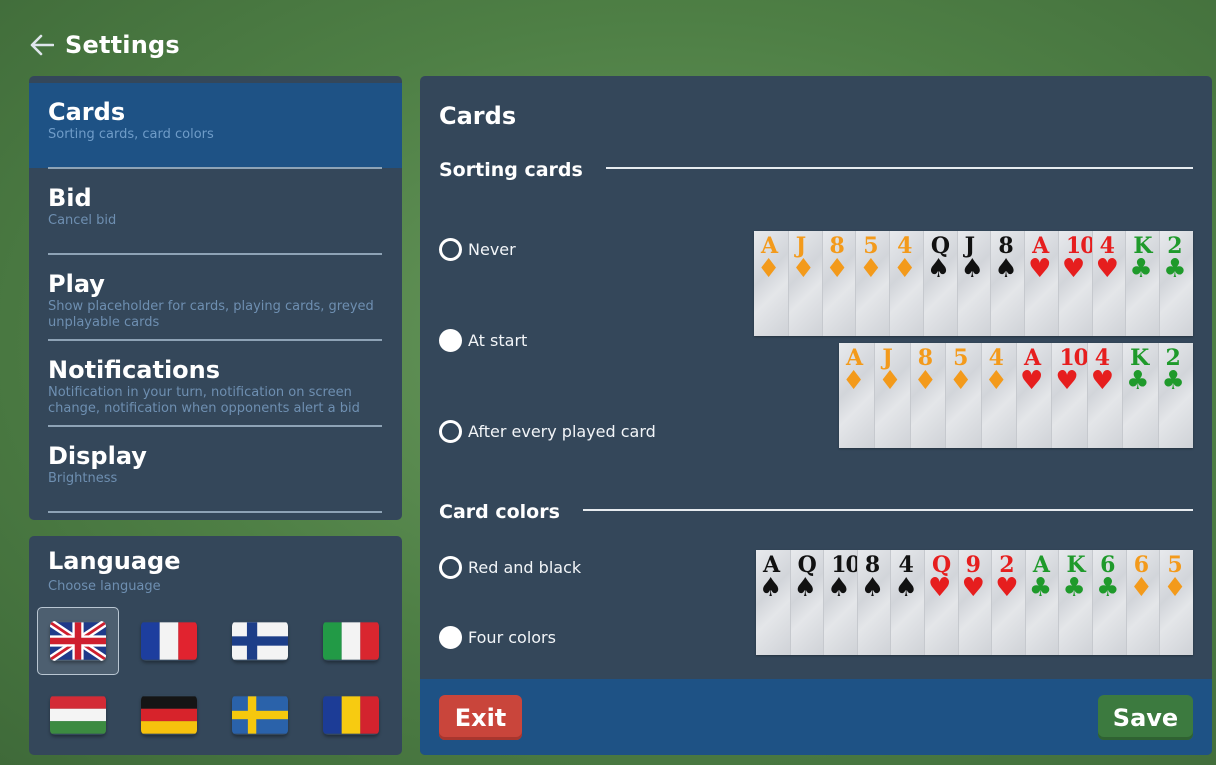 This screenshot has height=765, width=1216. I want to click on sweden-flag-button, so click(260, 715).